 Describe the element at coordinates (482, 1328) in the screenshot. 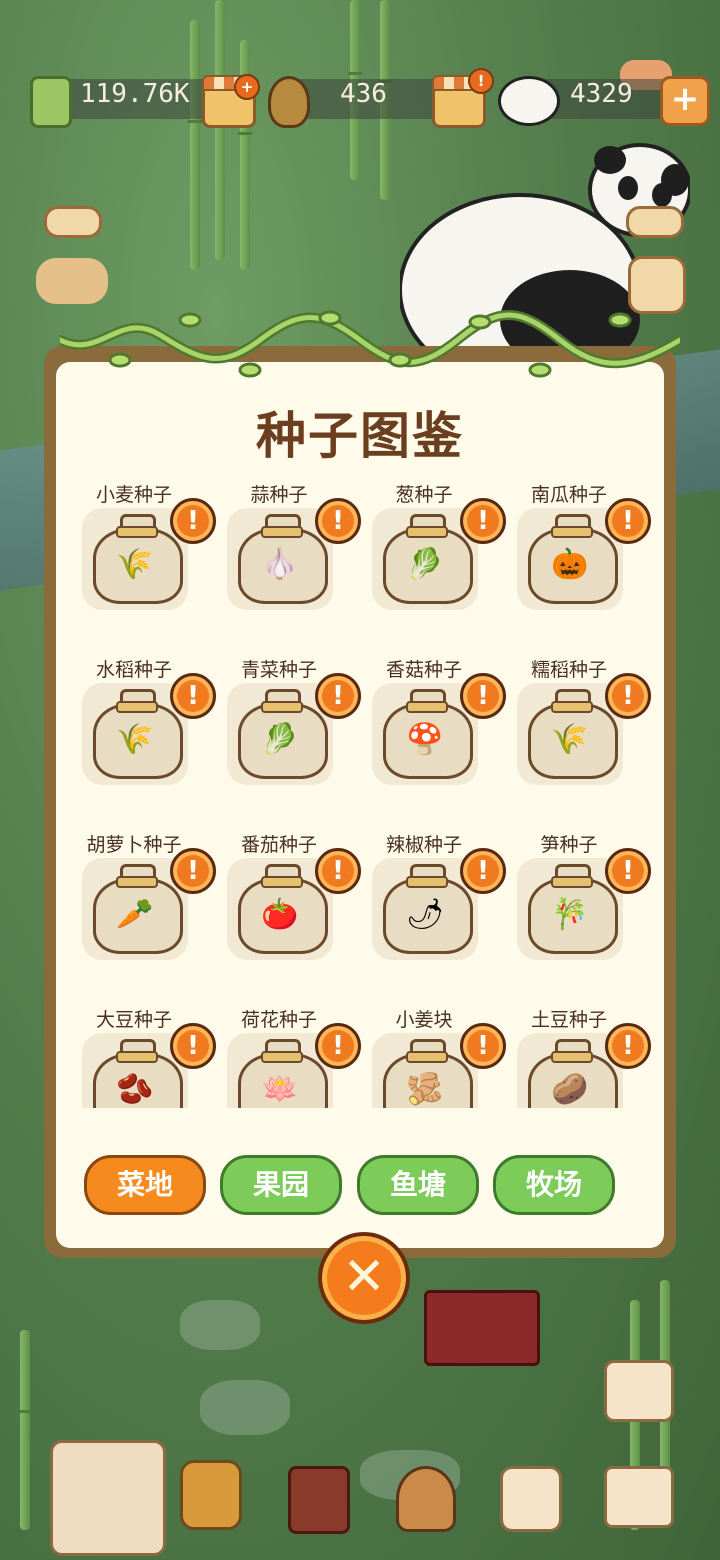

I see `desk-prop` at that location.